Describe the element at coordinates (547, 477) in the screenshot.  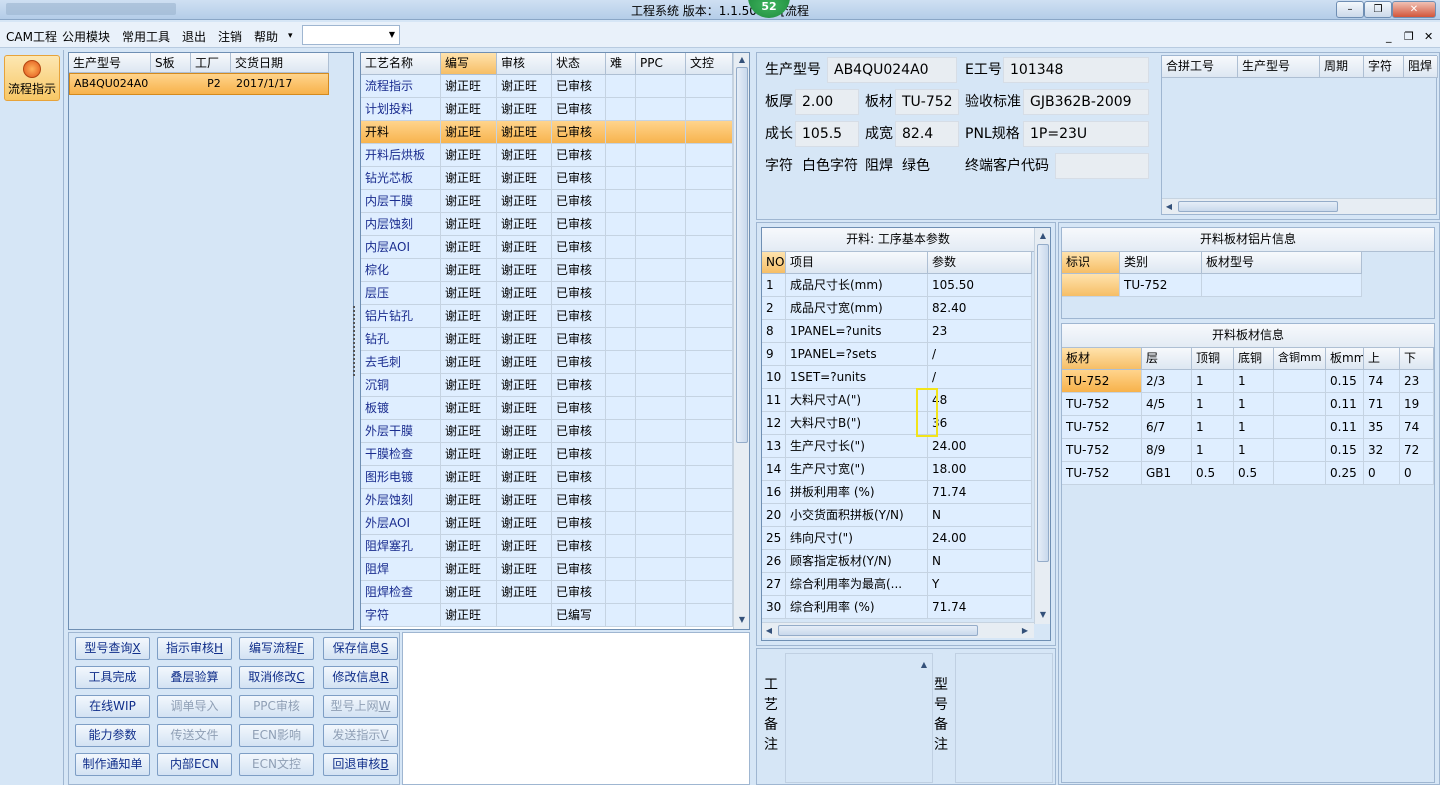
I see `flow-row: 图形电镀 谢正旺 谢正旺 已审核` at that location.